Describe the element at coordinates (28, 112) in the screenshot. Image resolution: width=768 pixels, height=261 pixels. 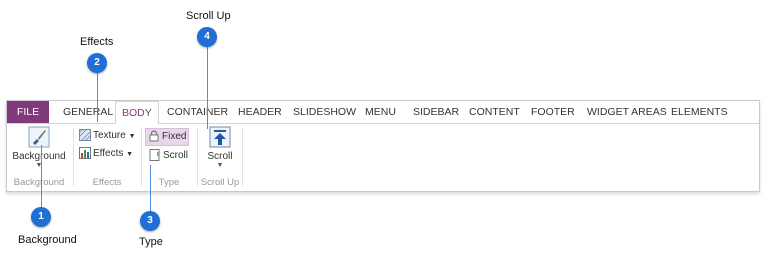
I see `tab-file: FILE` at that location.